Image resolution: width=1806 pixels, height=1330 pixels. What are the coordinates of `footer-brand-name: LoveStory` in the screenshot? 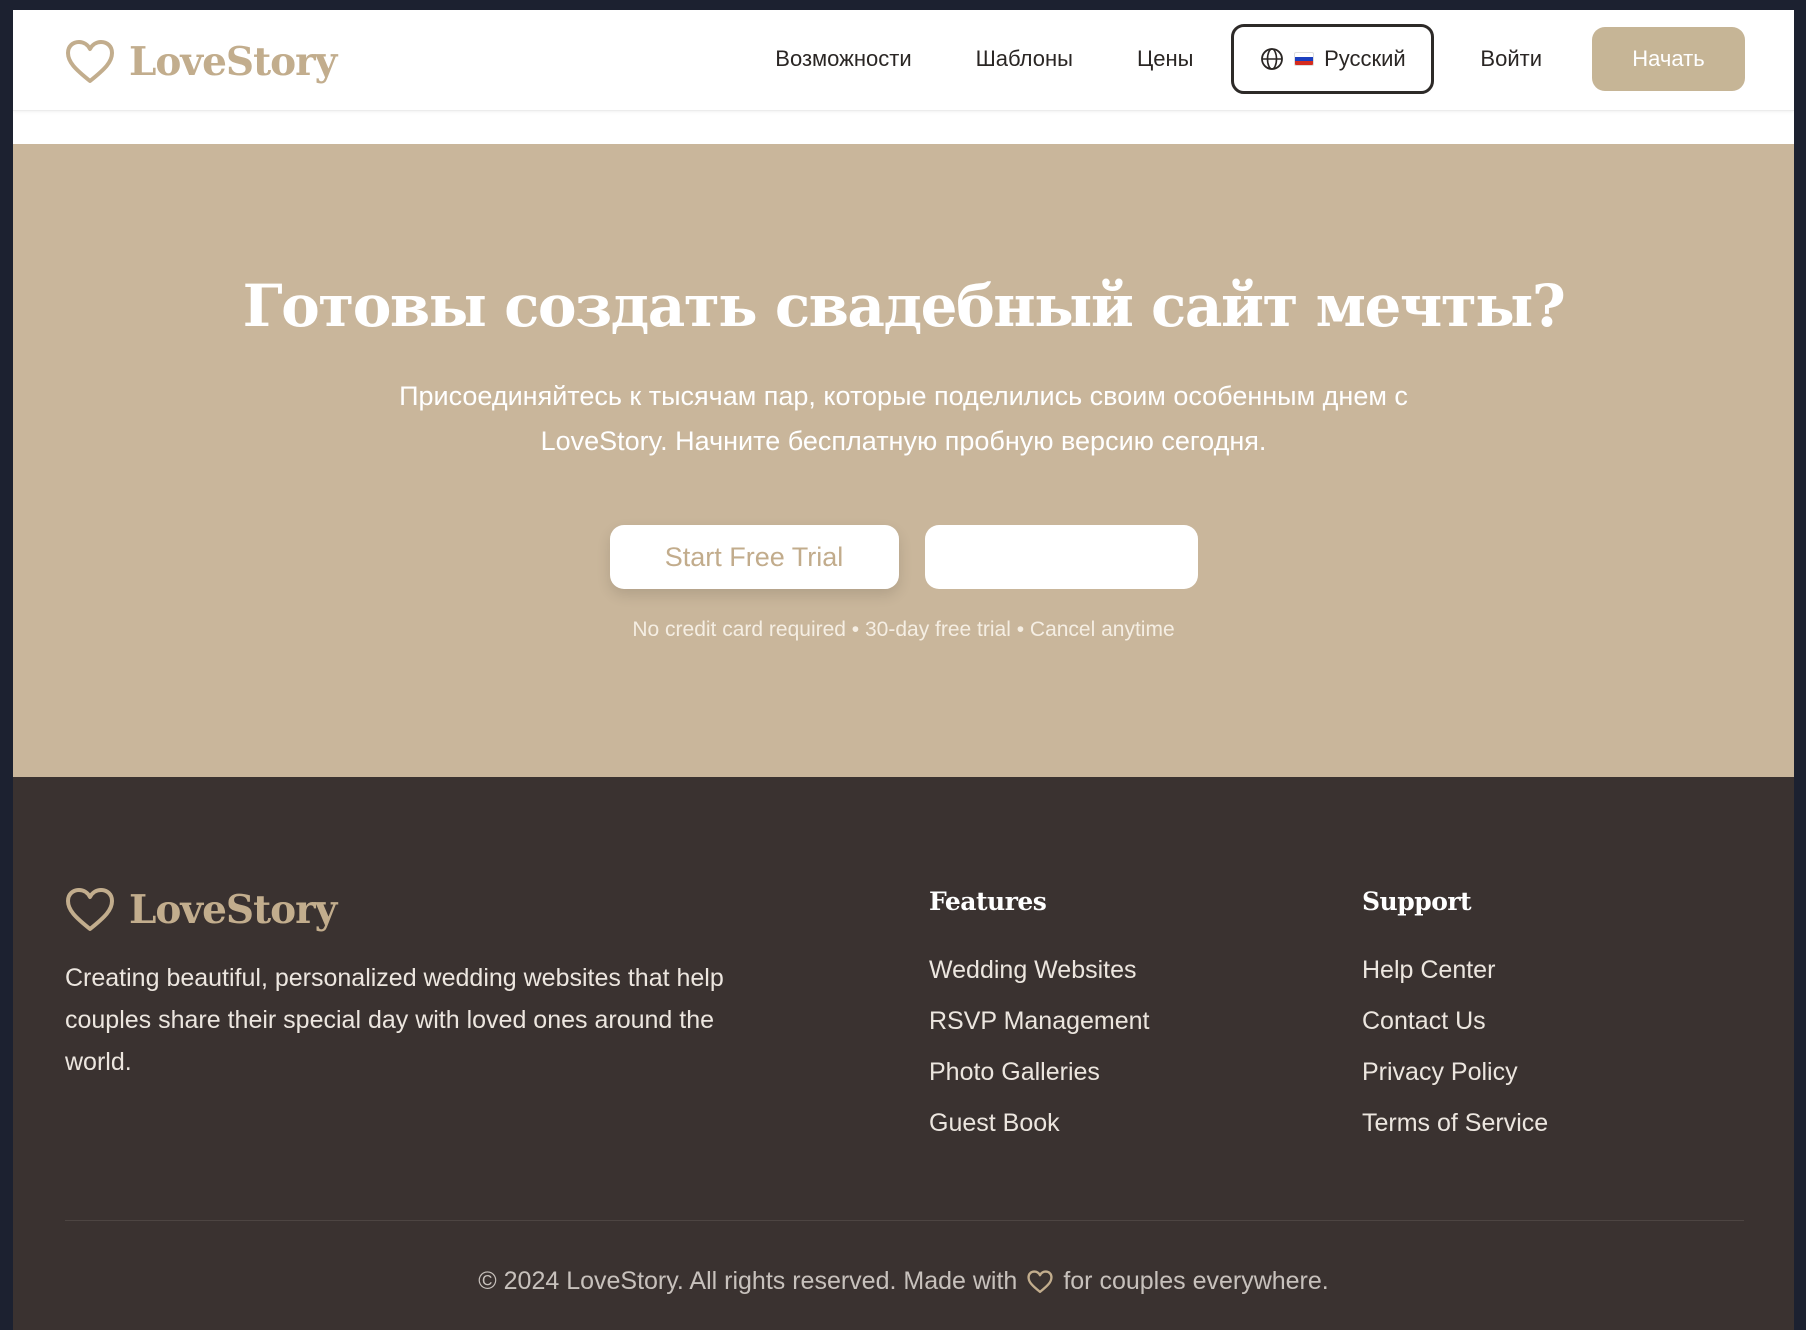 It's located at (233, 910).